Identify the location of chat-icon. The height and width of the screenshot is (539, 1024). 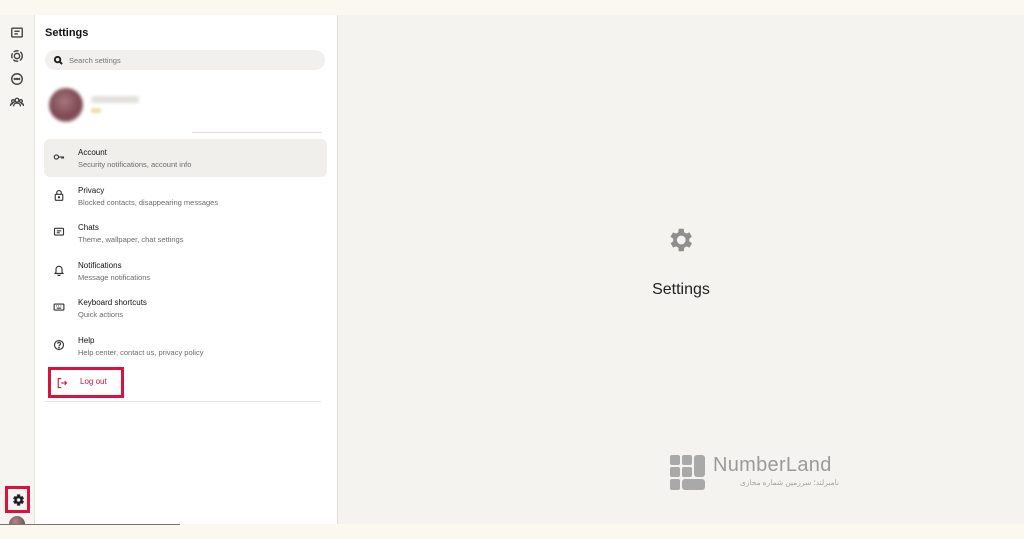
(59, 232).